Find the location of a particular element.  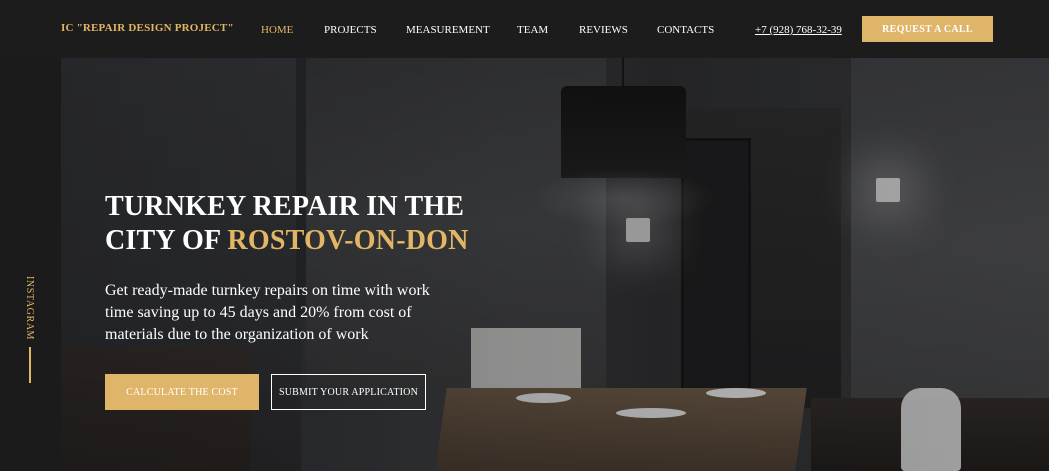

calculate-cost-button: CALCULATE THE COST is located at coordinates (182, 392).